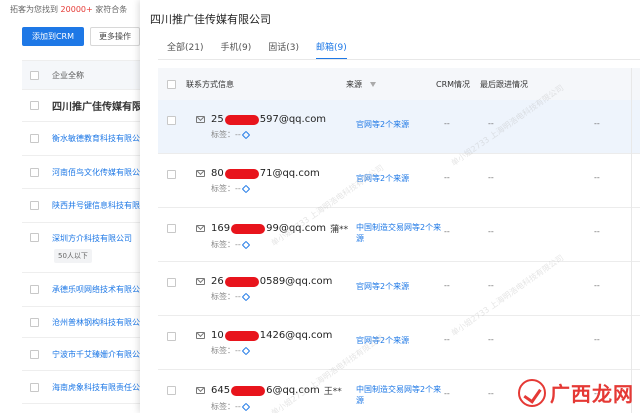  I want to click on more-actions-button: 更多操作, so click(115, 36).